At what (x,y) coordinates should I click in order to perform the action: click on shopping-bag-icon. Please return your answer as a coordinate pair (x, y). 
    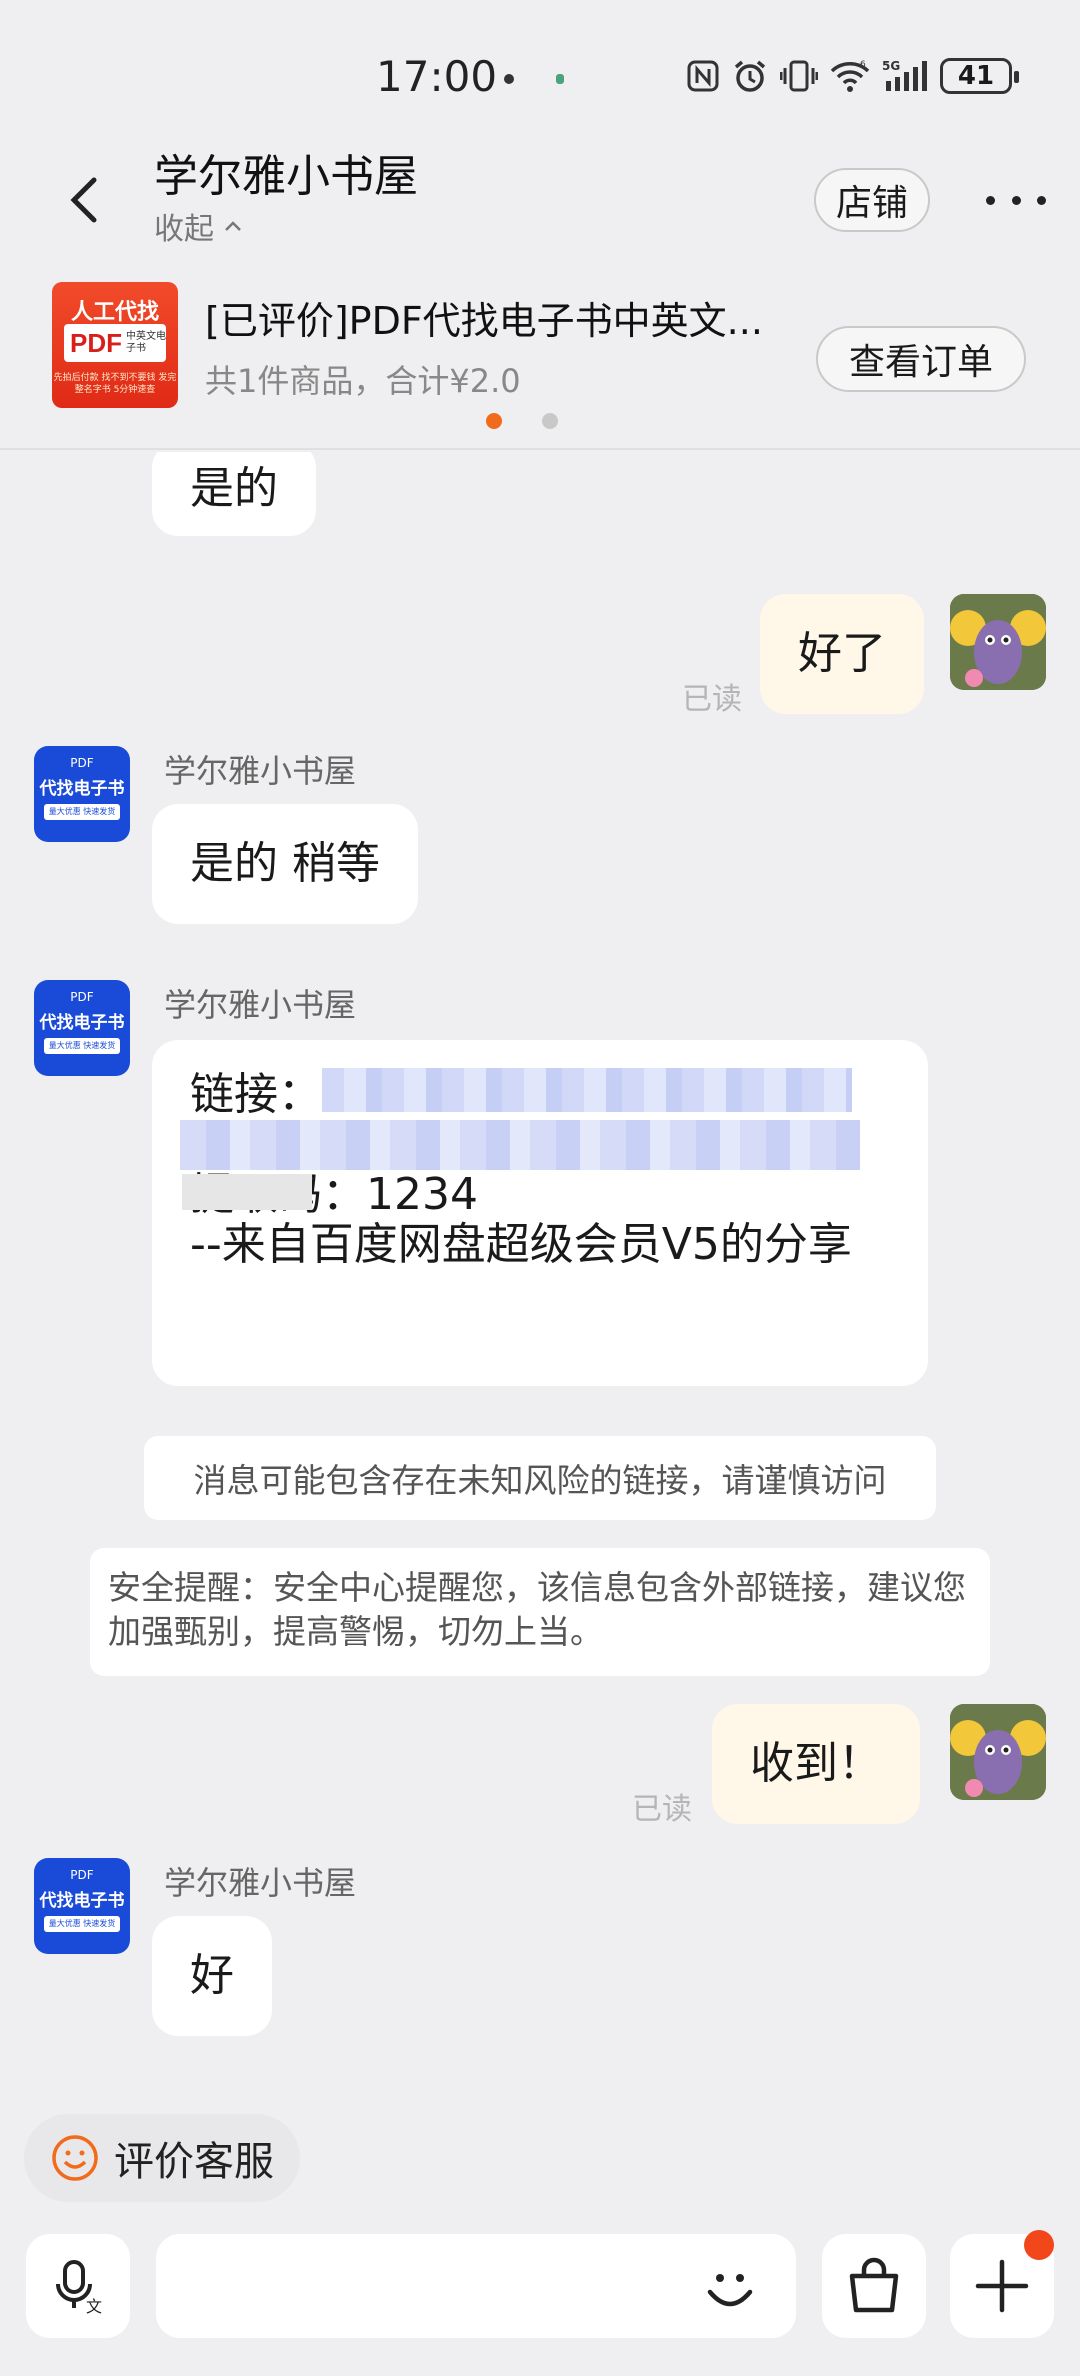
    Looking at the image, I should click on (874, 2285).